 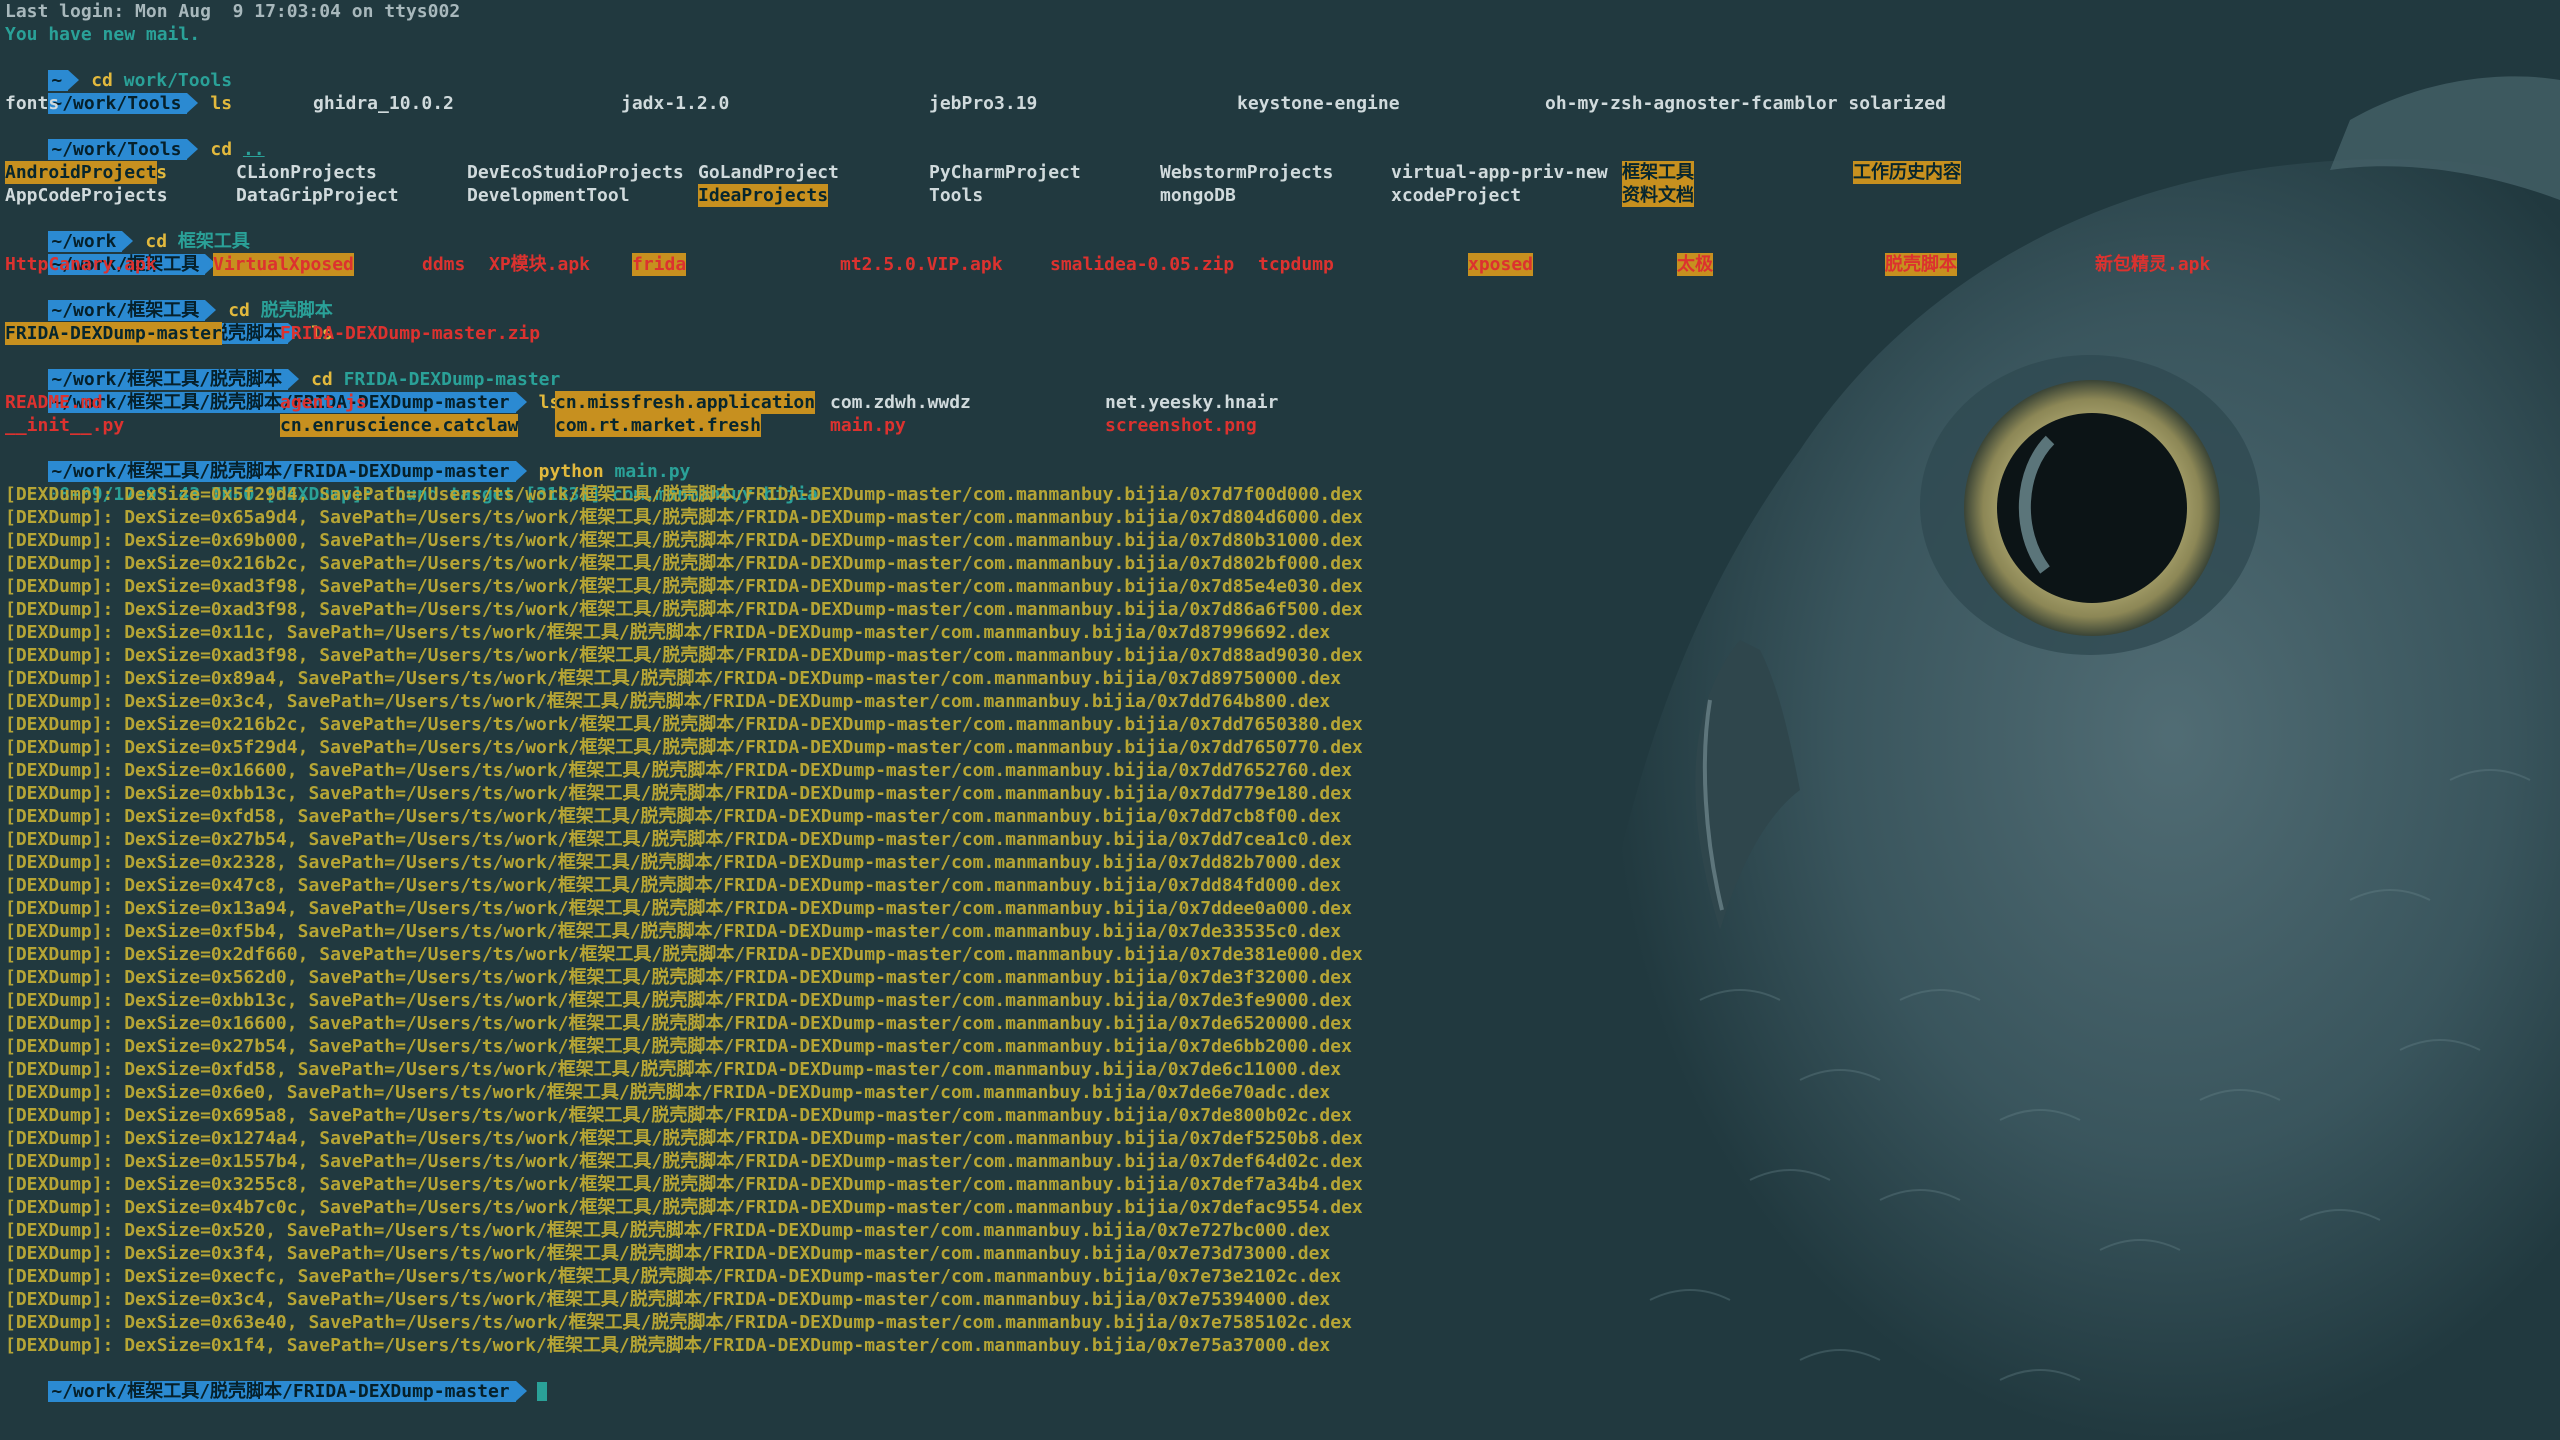 I want to click on dex-file: 0x7e73d73000.dex, so click(x=1243, y=1253).